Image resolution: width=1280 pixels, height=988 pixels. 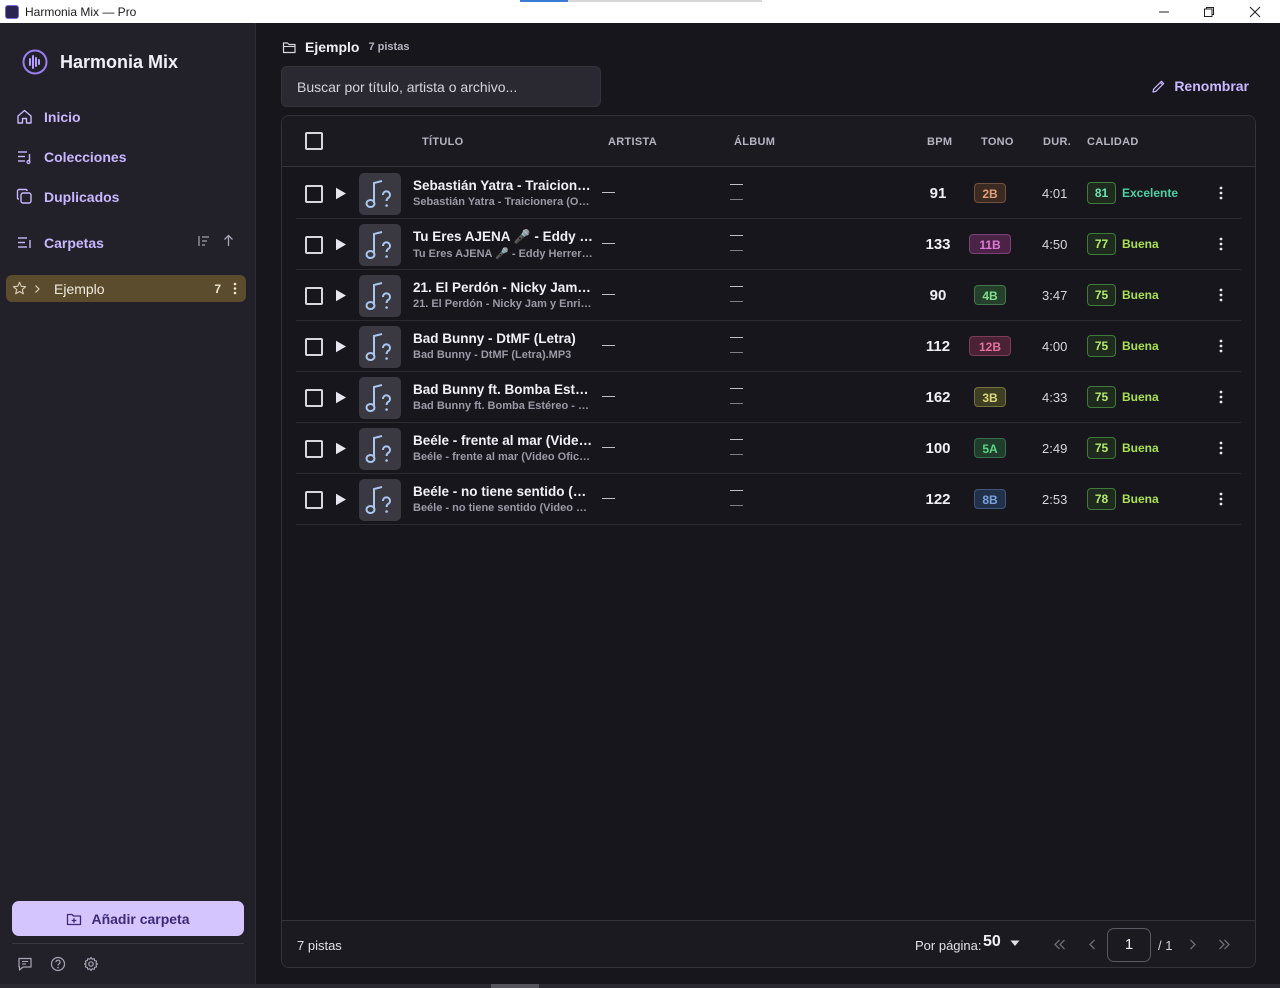 What do you see at coordinates (441, 86) in the screenshot?
I see `search-input` at bounding box center [441, 86].